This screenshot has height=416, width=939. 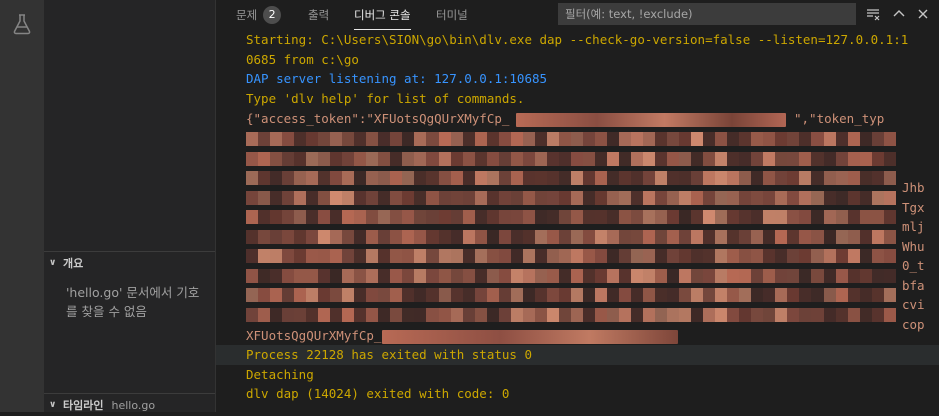 I want to click on console-line: cvi, so click(x=913, y=304).